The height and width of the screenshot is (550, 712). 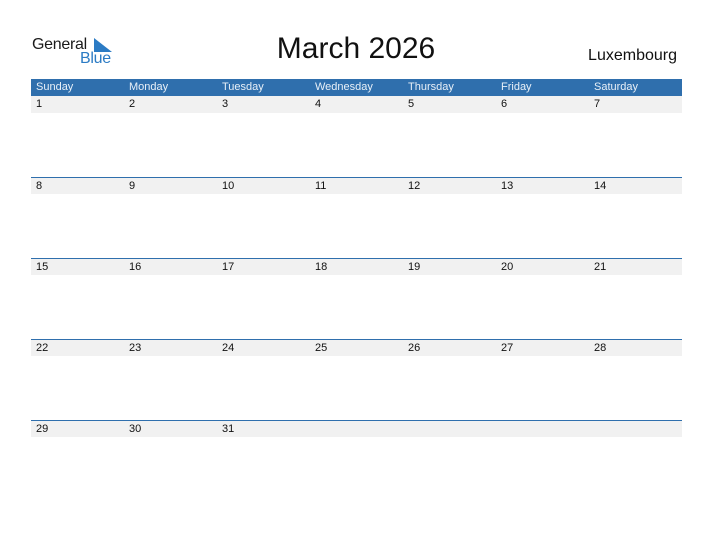 I want to click on date-band: 8 9 10 11 12 13 14, so click(x=356, y=186).